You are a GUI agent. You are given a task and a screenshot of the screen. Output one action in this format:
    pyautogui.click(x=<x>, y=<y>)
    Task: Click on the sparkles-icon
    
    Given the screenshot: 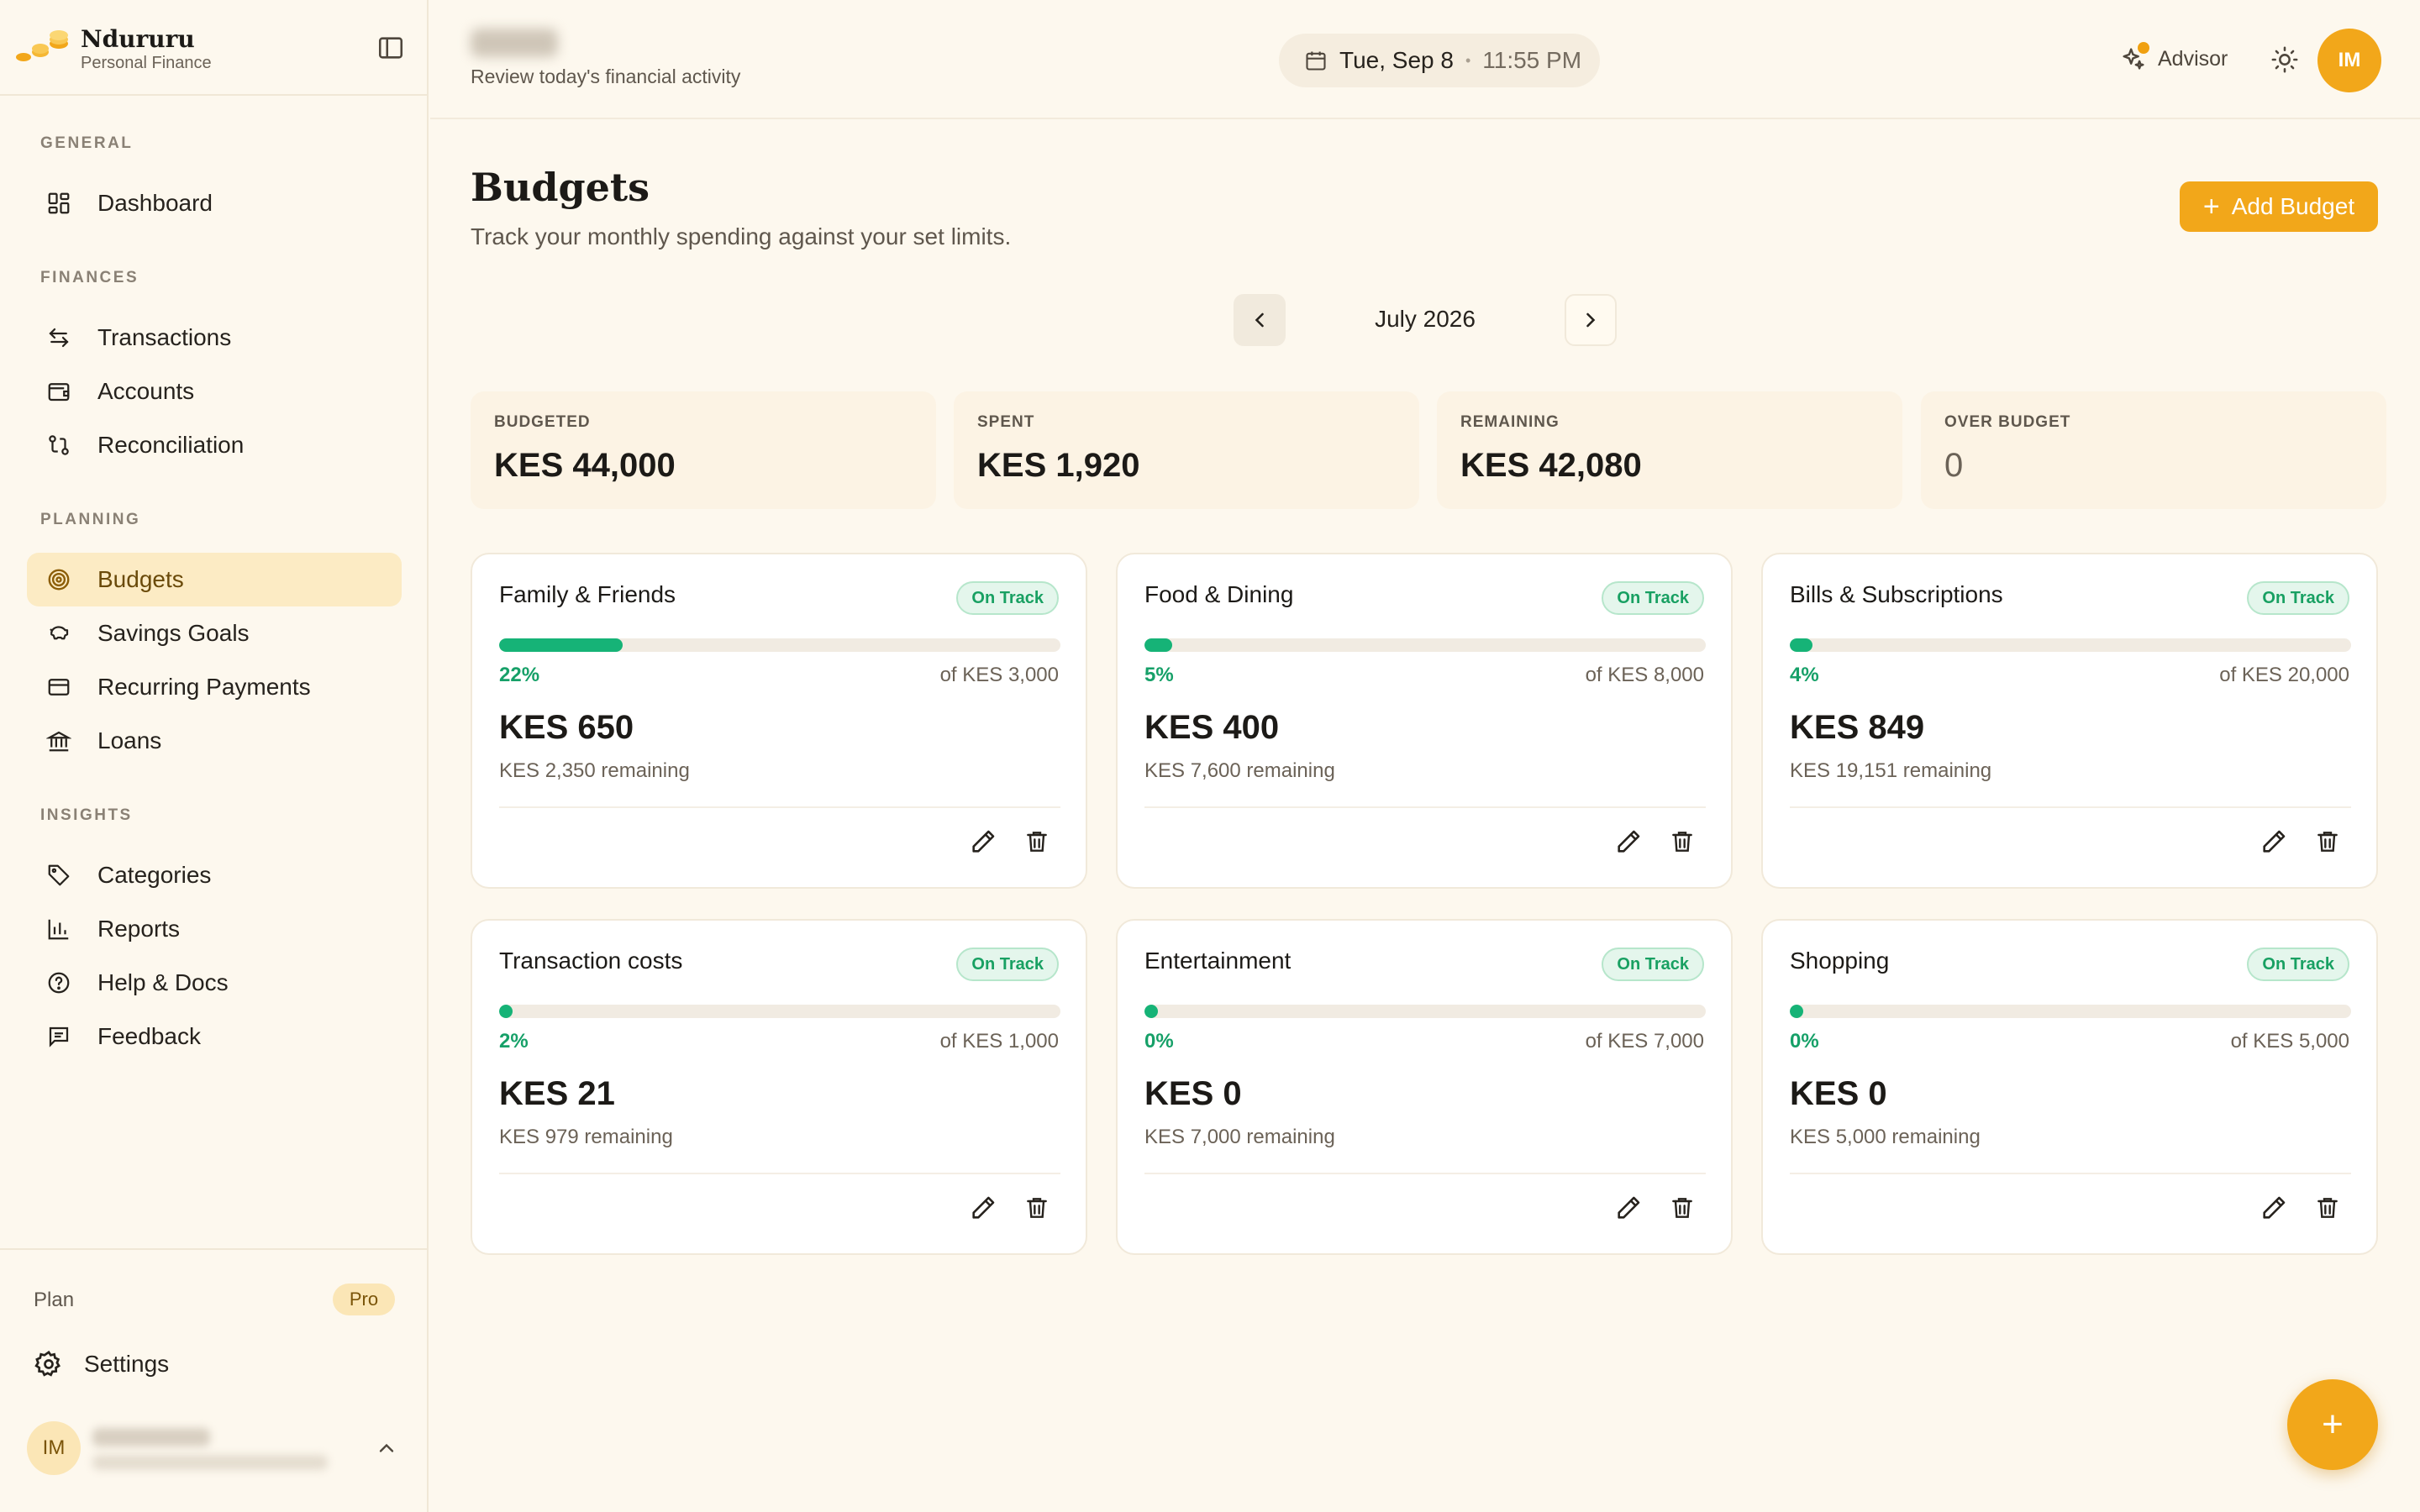 What is the action you would take?
    pyautogui.click(x=2134, y=57)
    